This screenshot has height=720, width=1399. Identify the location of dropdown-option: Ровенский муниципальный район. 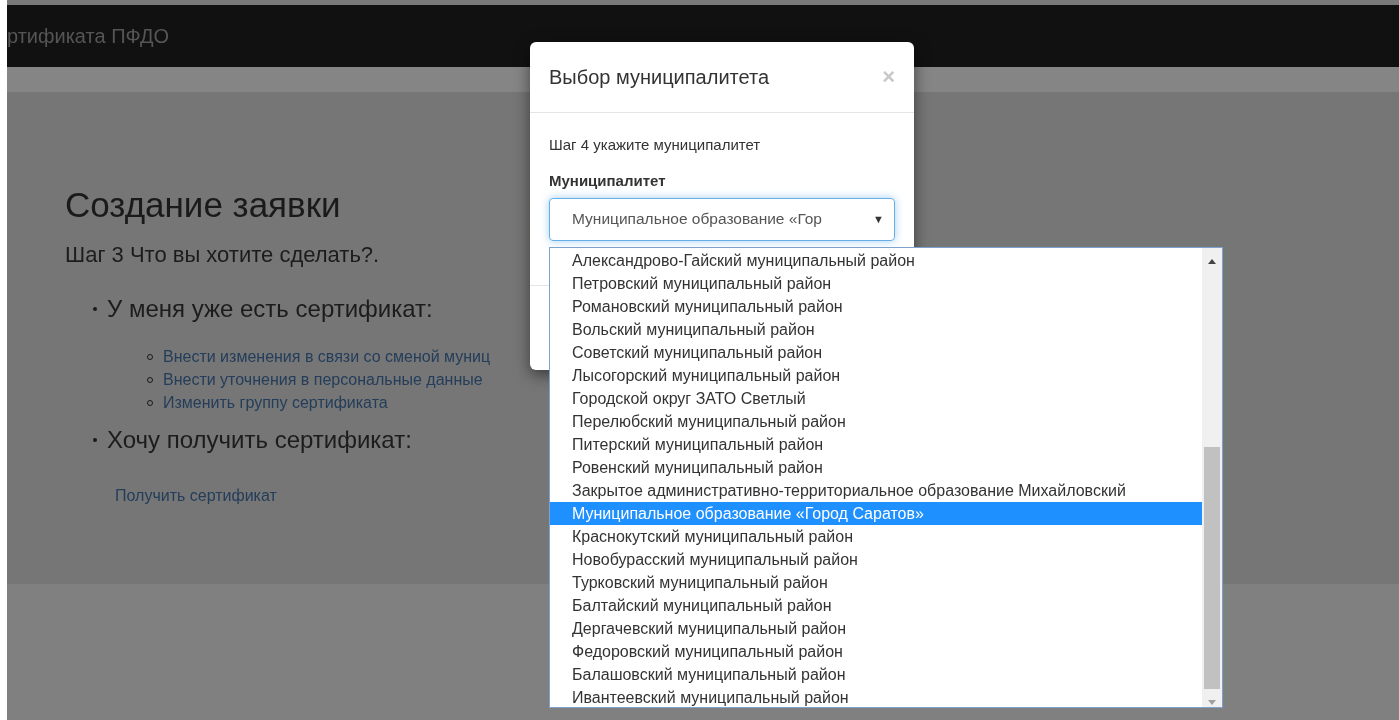
(876, 467).